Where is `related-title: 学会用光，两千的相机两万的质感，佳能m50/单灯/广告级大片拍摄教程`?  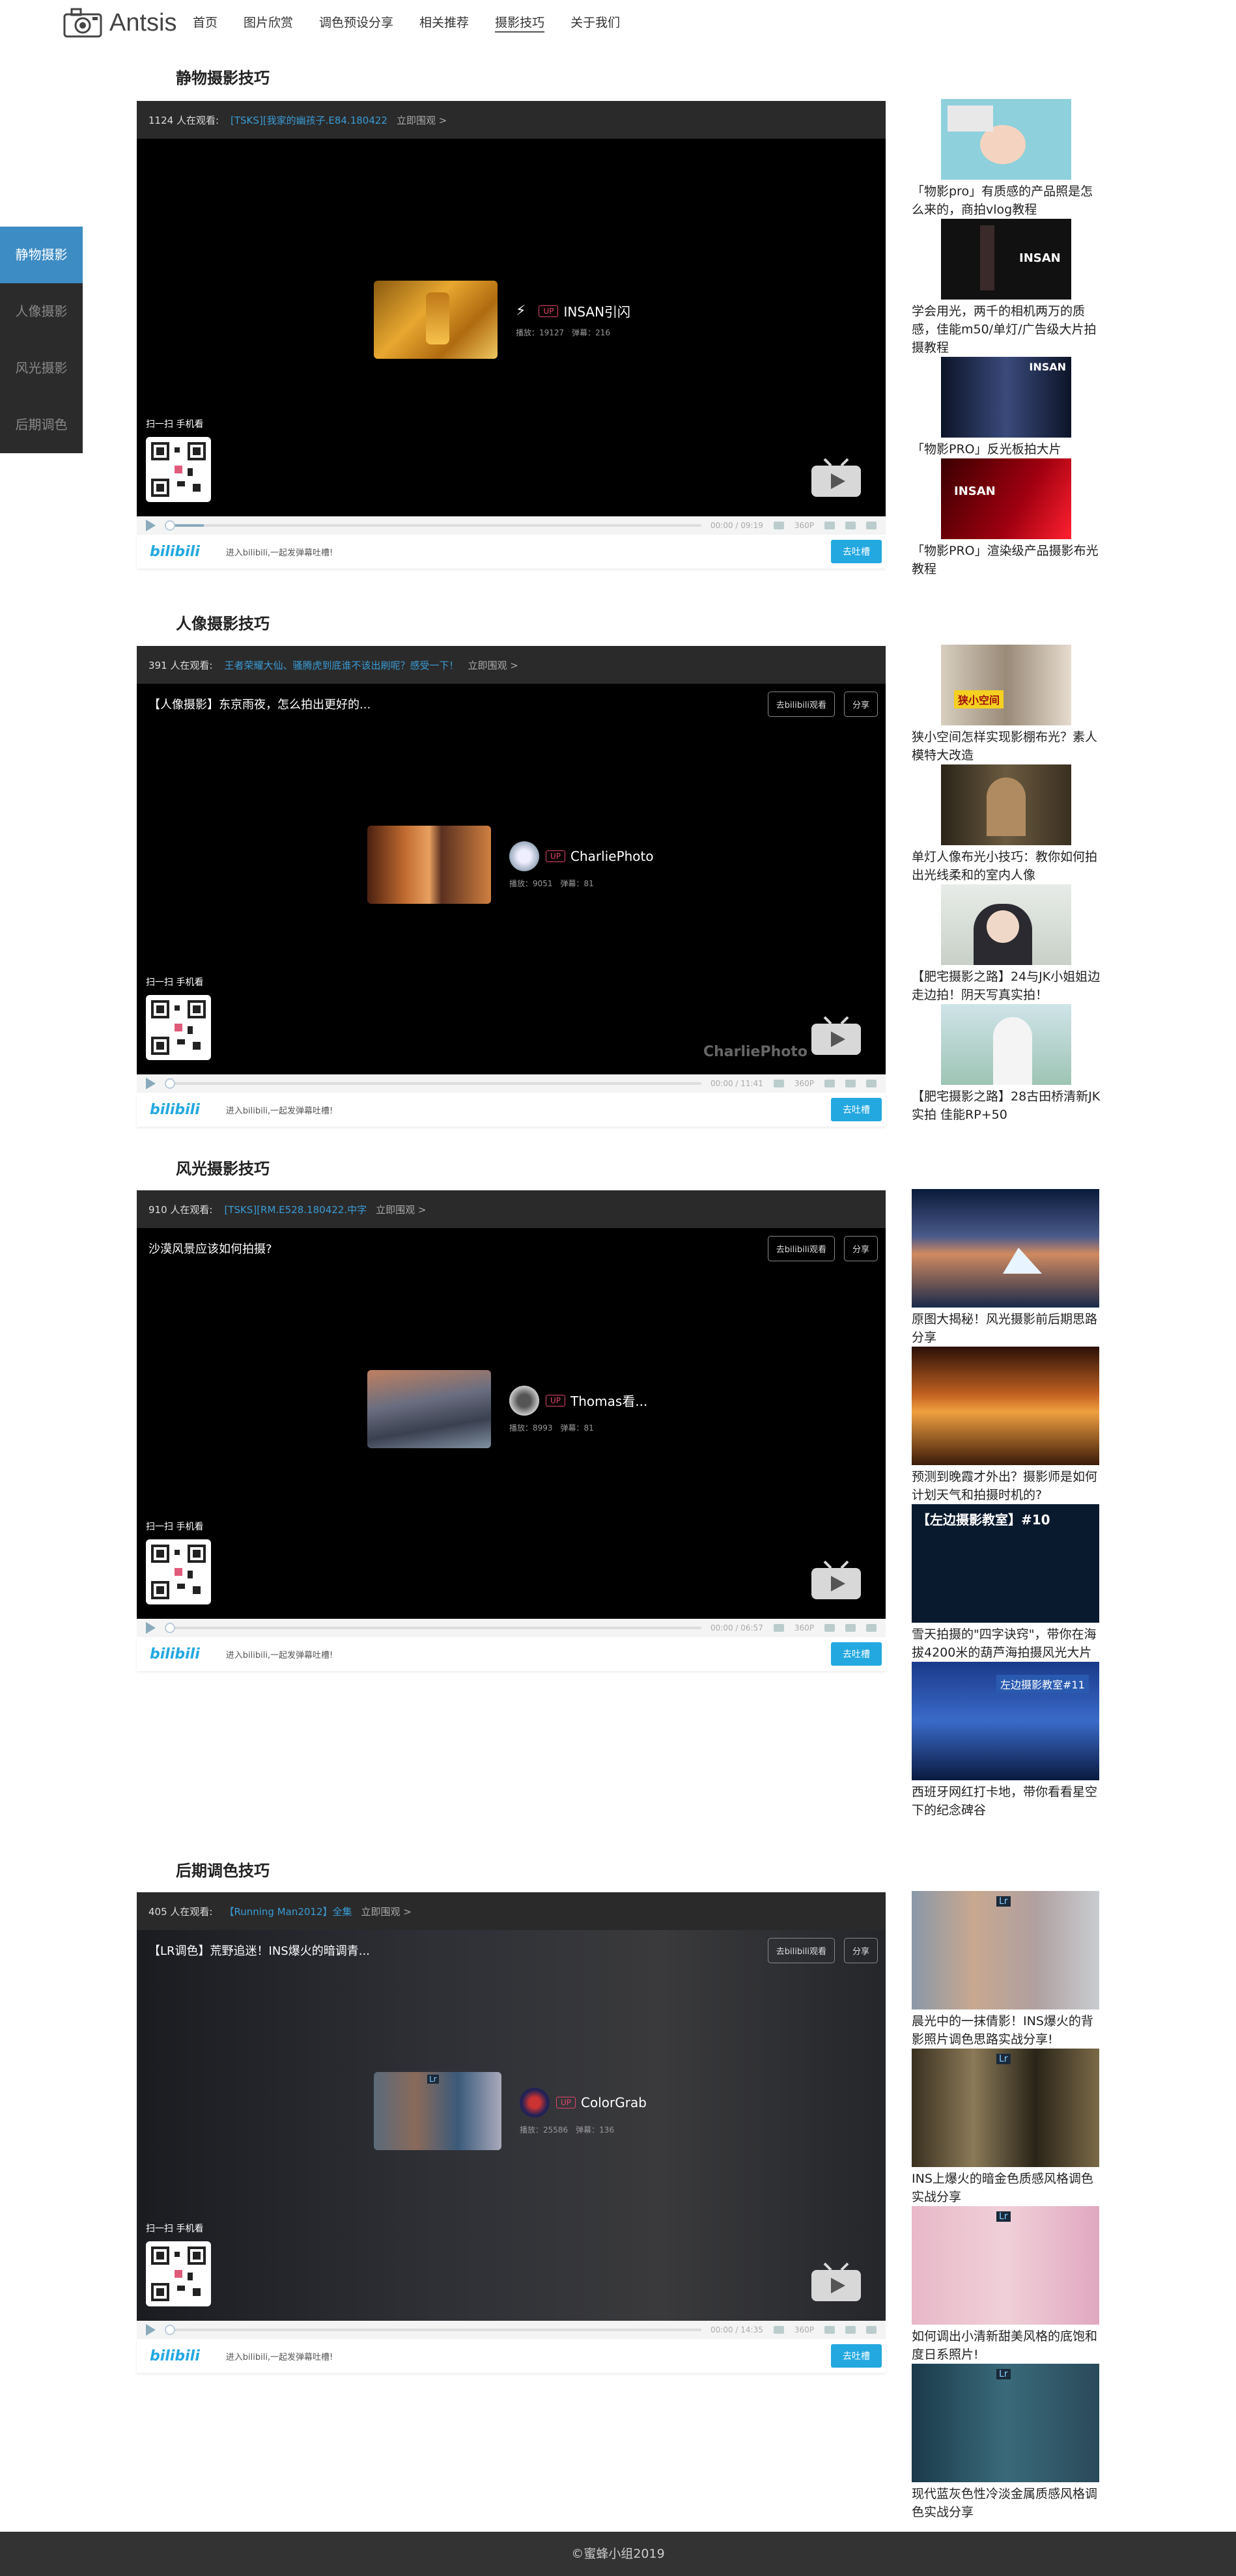
related-title: 学会用光，两千的相机两万的质感，佳能m50/单灯/广告级大片拍摄教程 is located at coordinates (1006, 330).